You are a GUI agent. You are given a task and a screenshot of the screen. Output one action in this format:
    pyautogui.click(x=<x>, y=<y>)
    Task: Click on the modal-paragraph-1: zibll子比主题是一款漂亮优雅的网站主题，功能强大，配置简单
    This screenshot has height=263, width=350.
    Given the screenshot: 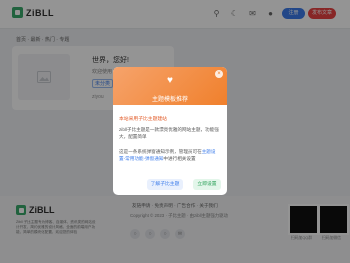 What is the action you would take?
    pyautogui.click(x=169, y=133)
    